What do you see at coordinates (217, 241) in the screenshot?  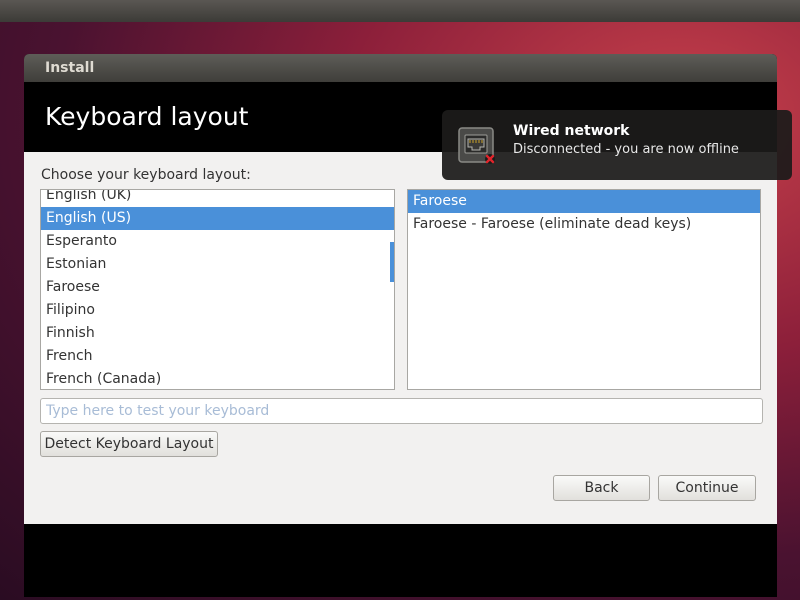 I see `layout-list-item: Esperanto` at bounding box center [217, 241].